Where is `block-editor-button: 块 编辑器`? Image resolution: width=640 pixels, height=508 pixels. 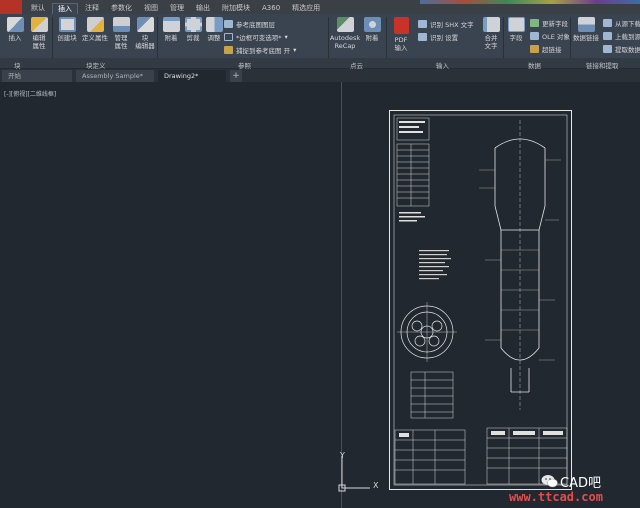
block-editor-button: 块 编辑器 is located at coordinates (145, 32).